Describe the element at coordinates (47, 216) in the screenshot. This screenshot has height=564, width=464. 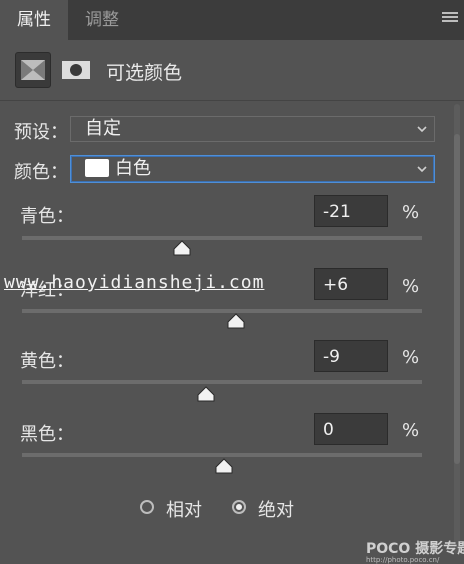
I see `cyan-label: 青色：` at that location.